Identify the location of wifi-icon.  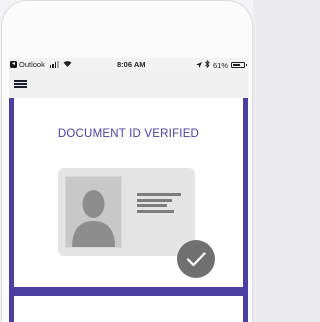
(67, 64).